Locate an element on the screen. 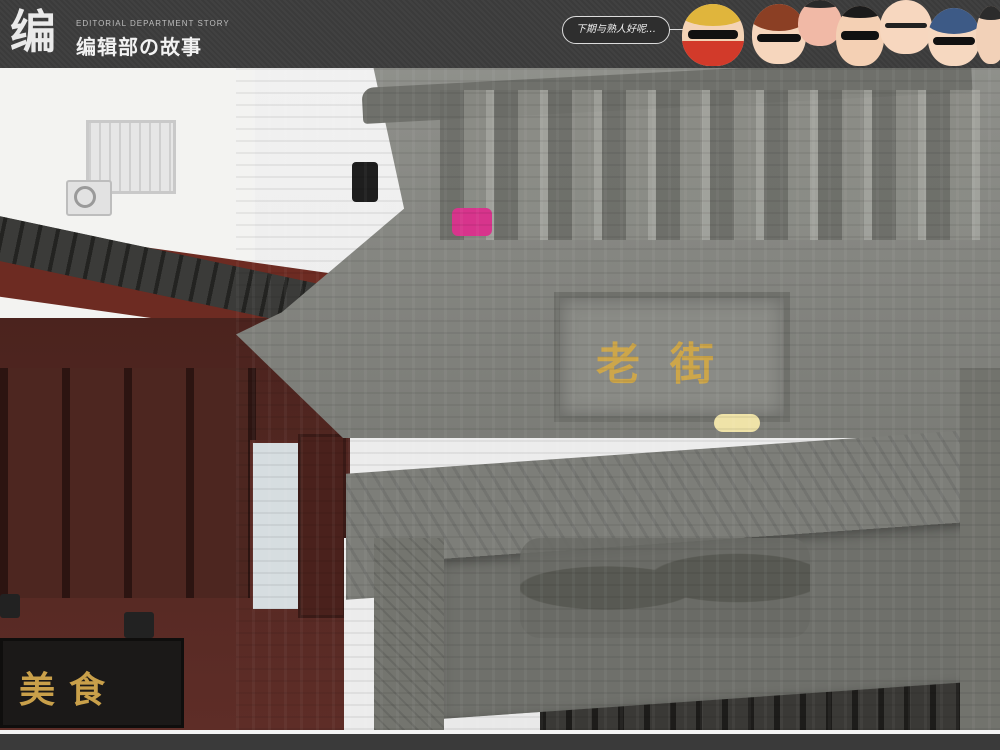 The width and height of the screenshot is (1000, 750). avatar-edge is located at coordinates (988, 35).